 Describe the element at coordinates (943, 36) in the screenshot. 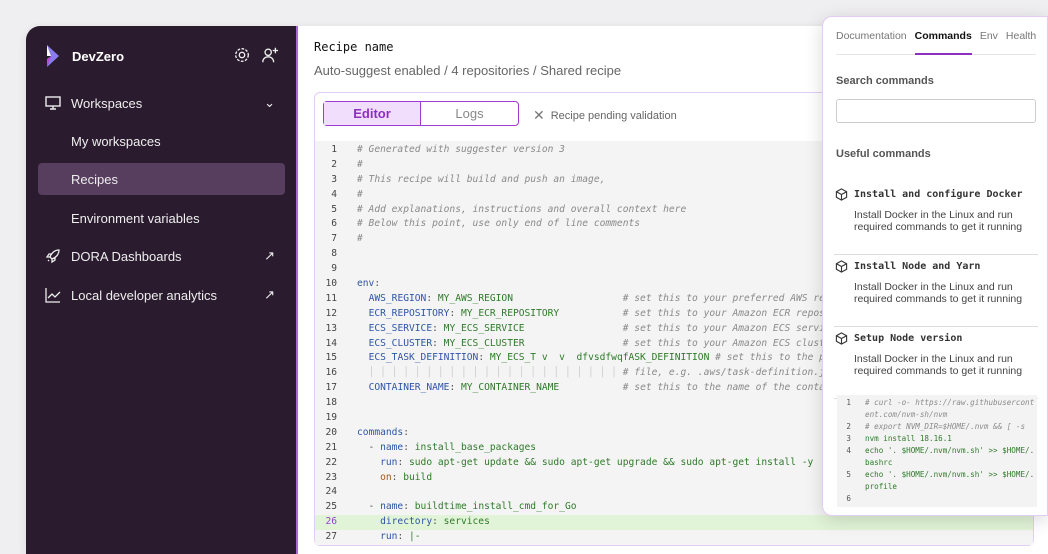

I see `panel-tab-commands: Commands` at that location.